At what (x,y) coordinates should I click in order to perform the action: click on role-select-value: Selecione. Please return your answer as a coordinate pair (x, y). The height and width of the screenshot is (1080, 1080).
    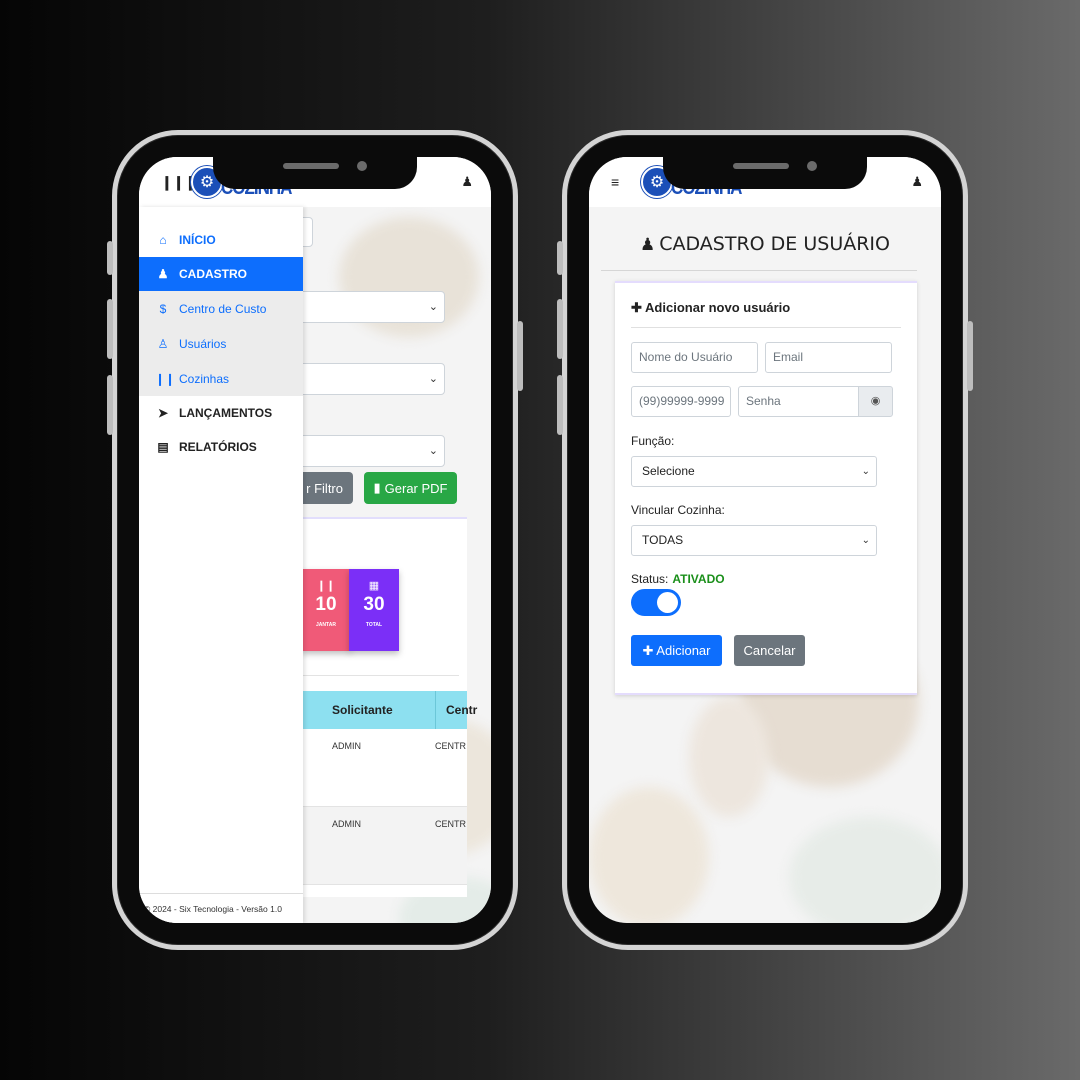
    Looking at the image, I should click on (668, 471).